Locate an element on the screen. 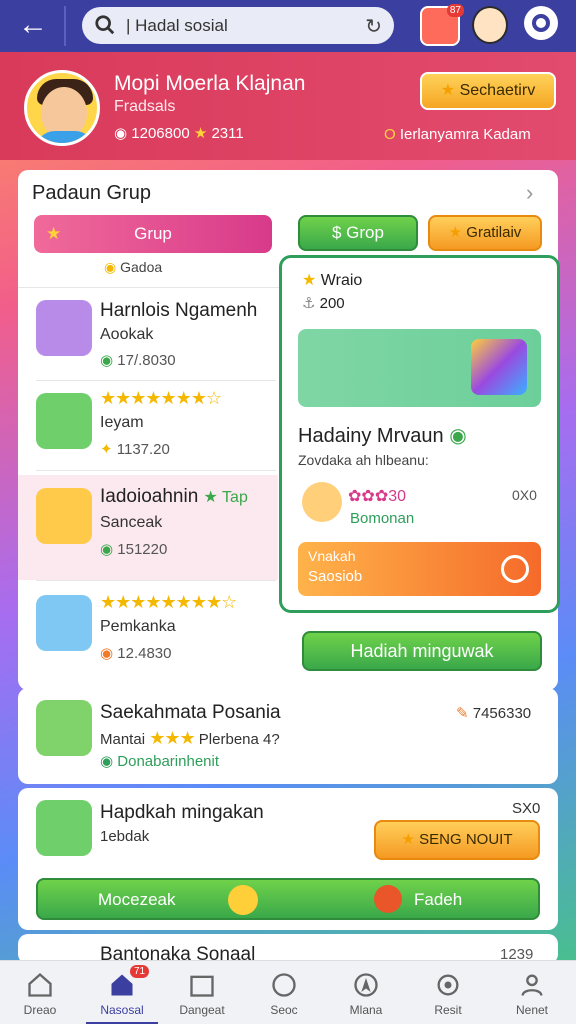 This screenshot has width=576, height=1024. group-sub: ◉ Gadoa is located at coordinates (133, 267).